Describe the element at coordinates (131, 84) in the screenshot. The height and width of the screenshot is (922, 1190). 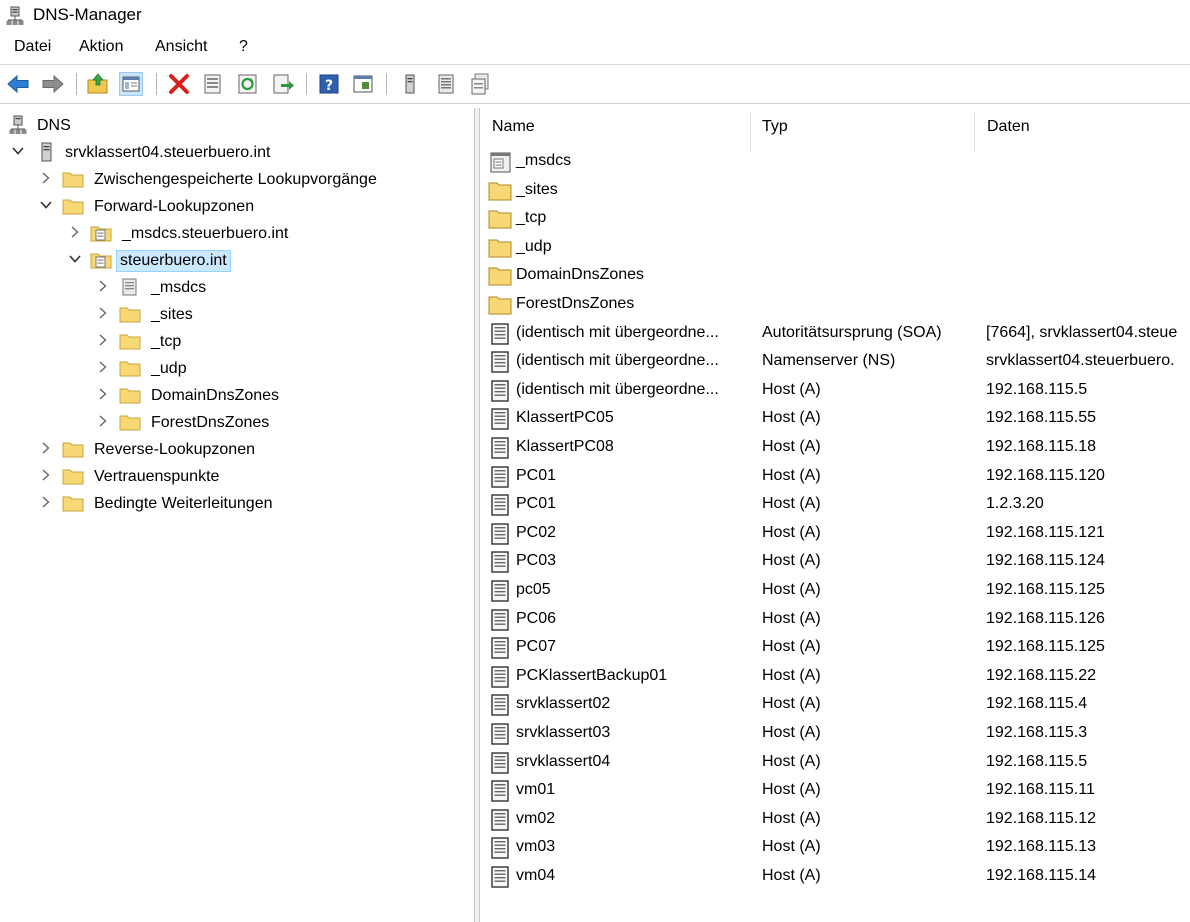
I see `show-hide-tree-icon` at that location.